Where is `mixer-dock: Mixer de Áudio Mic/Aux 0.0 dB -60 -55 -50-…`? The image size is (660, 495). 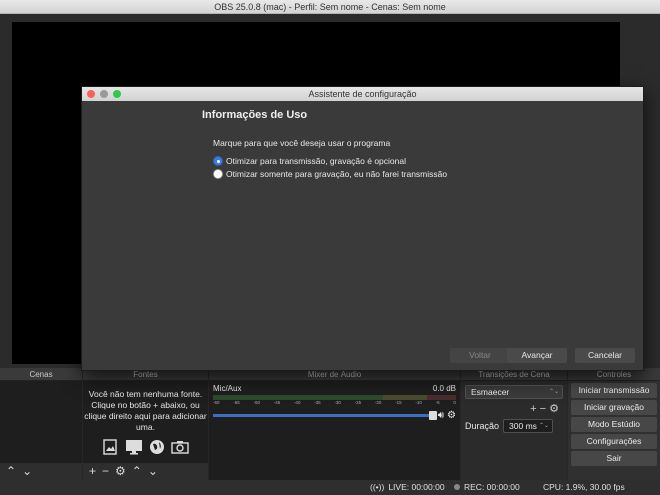 mixer-dock: Mixer de Áudio Mic/Aux 0.0 dB -60 -55 -50-… is located at coordinates (334, 424).